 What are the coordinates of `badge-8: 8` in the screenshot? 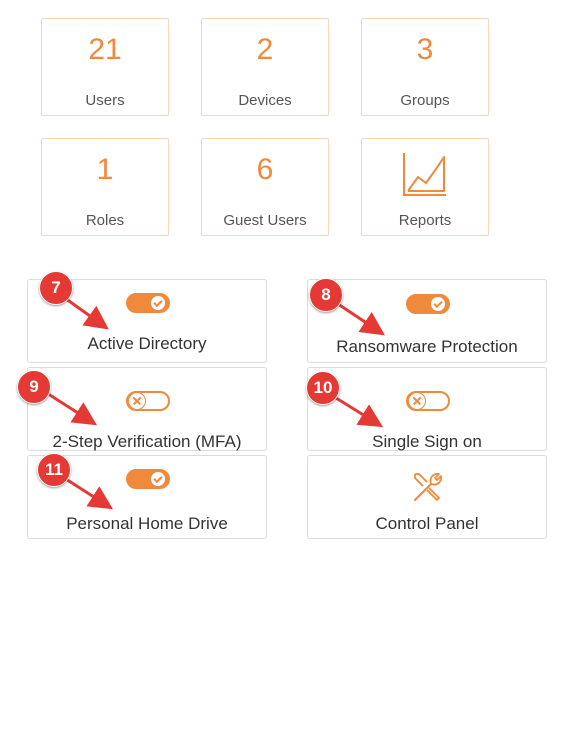 It's located at (326, 295).